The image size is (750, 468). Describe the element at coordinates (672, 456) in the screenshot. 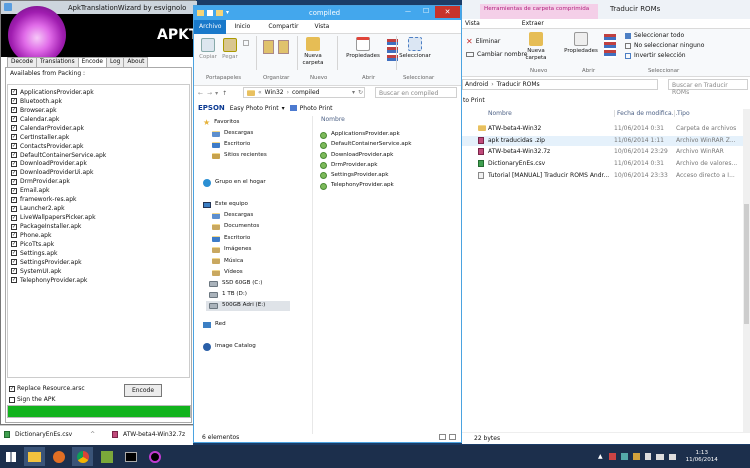

I see `volume-icon` at that location.